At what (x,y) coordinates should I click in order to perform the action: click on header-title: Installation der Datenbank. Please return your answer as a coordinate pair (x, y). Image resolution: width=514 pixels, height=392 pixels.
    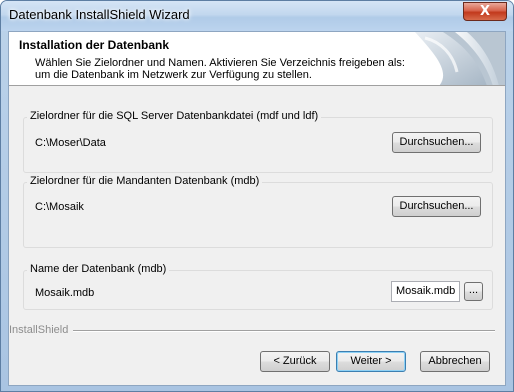
    Looking at the image, I should click on (94, 45).